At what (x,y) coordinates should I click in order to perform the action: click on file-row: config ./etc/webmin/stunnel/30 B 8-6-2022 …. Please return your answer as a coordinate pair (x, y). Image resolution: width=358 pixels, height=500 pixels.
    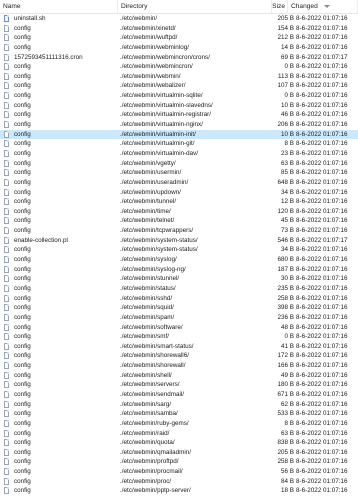
    Looking at the image, I should click on (179, 279).